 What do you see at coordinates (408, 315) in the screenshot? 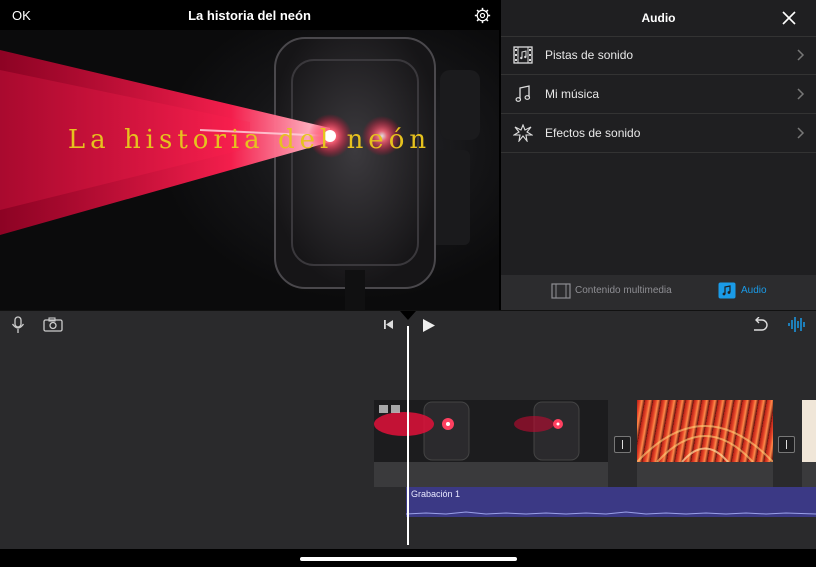
I see `playhead-pointer` at bounding box center [408, 315].